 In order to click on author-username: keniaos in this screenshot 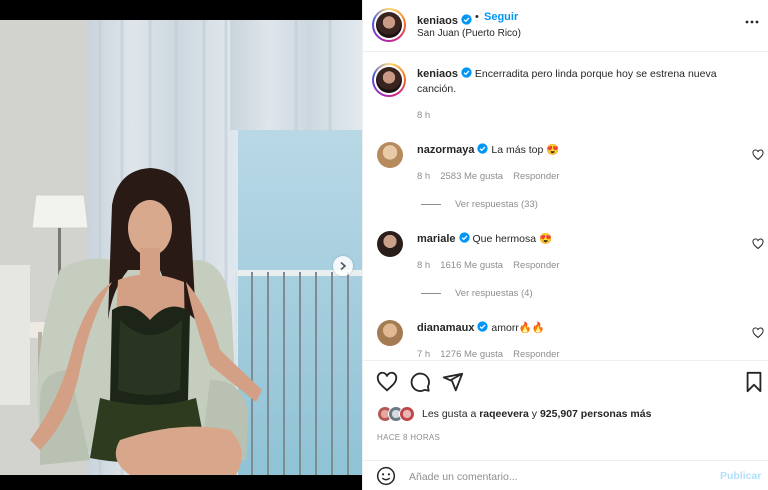, I will do `click(437, 21)`.